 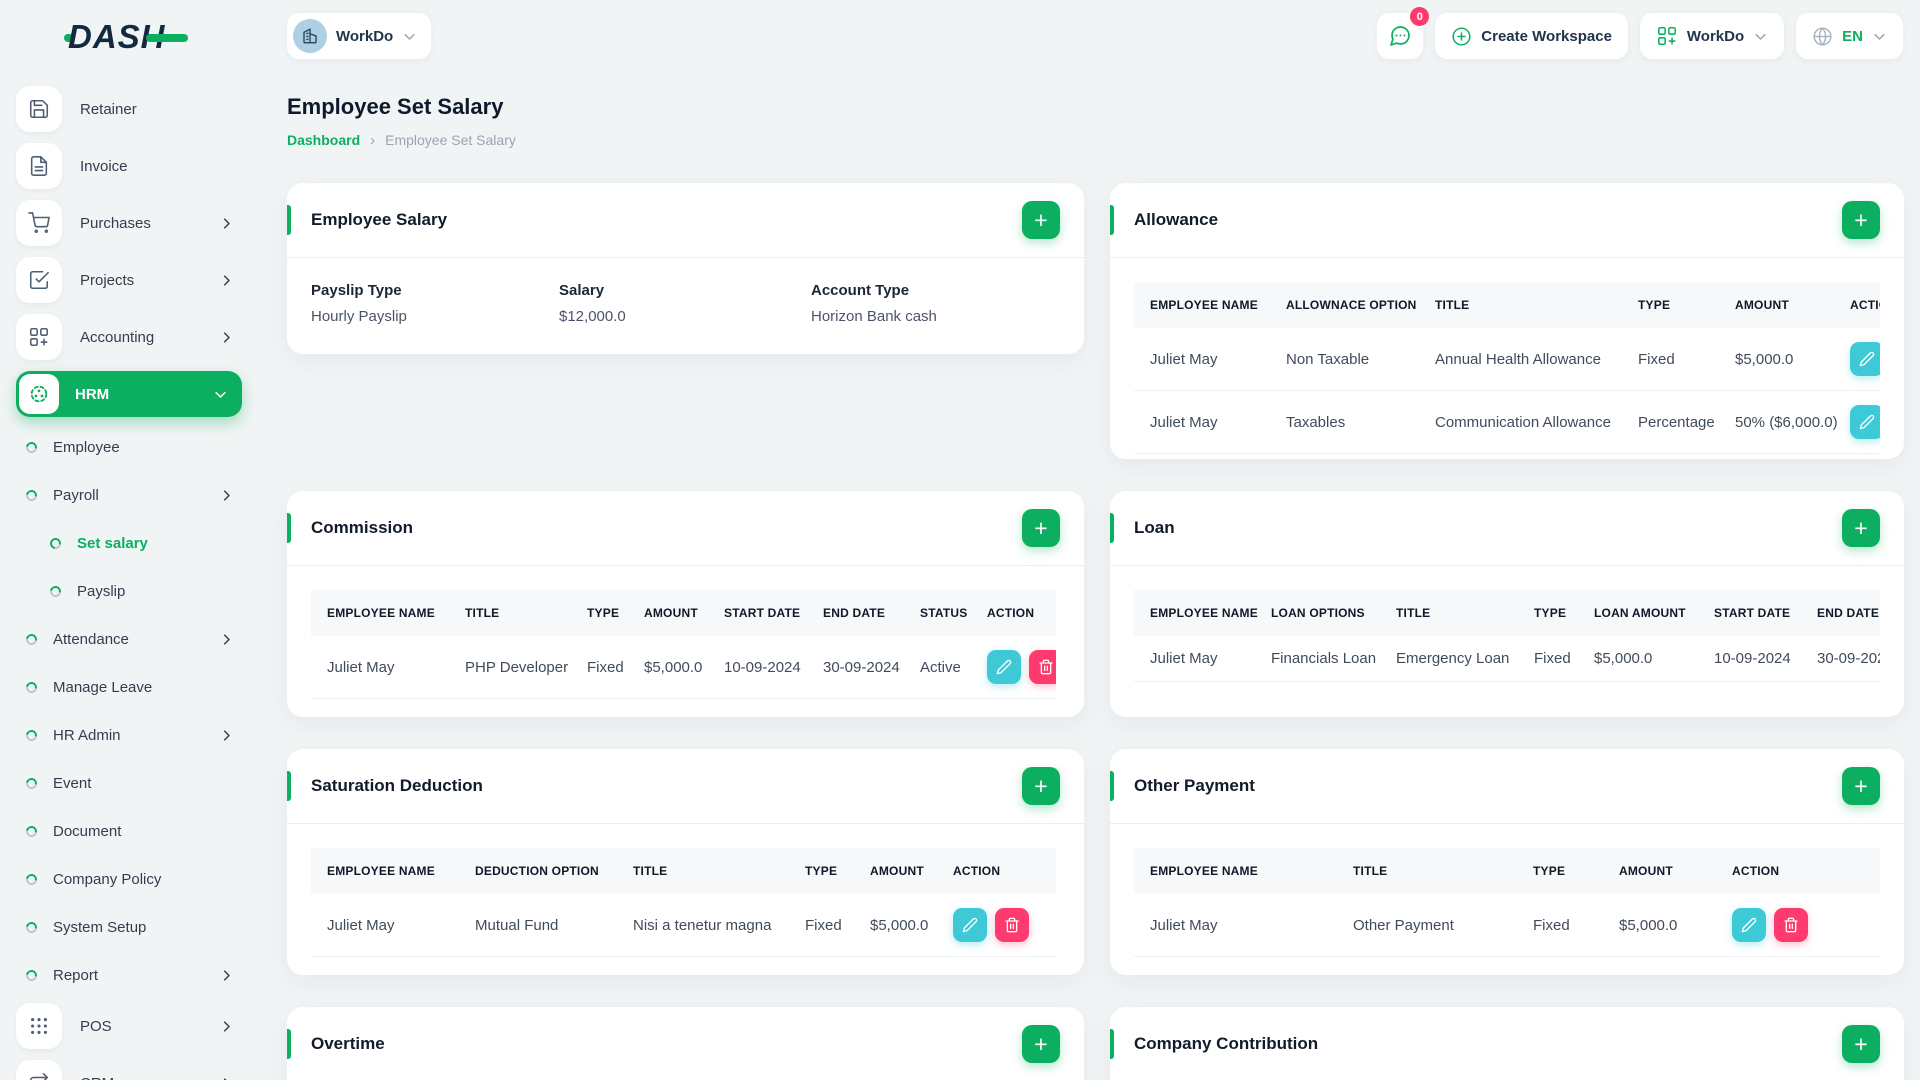 I want to click on card-title: Commission, so click(x=362, y=527).